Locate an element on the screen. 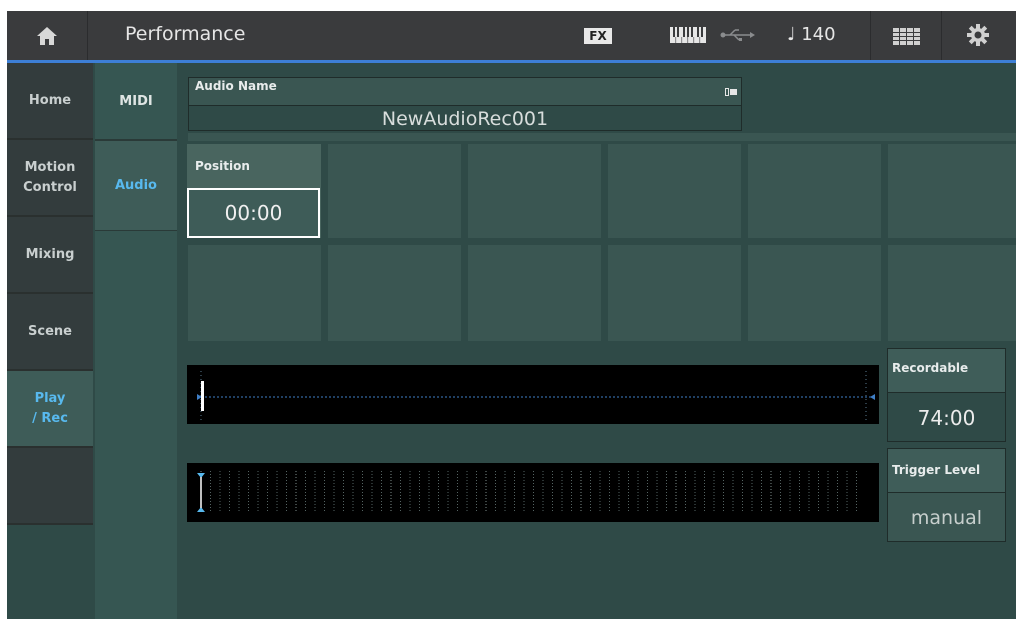  nav-play-rec: Play / Rec is located at coordinates (50, 409).